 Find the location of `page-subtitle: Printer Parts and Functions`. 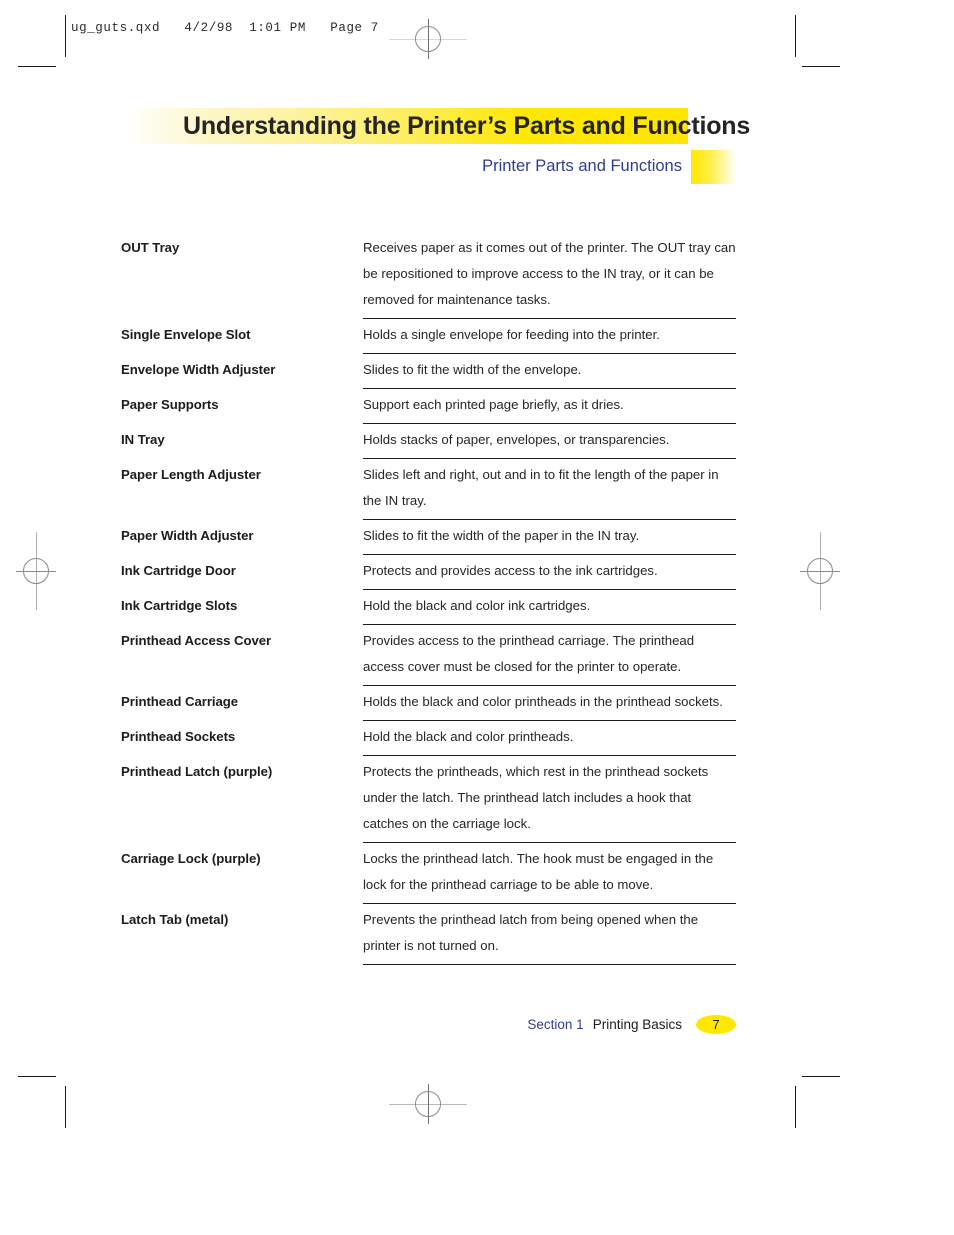

page-subtitle: Printer Parts and Functions is located at coordinates (582, 166).